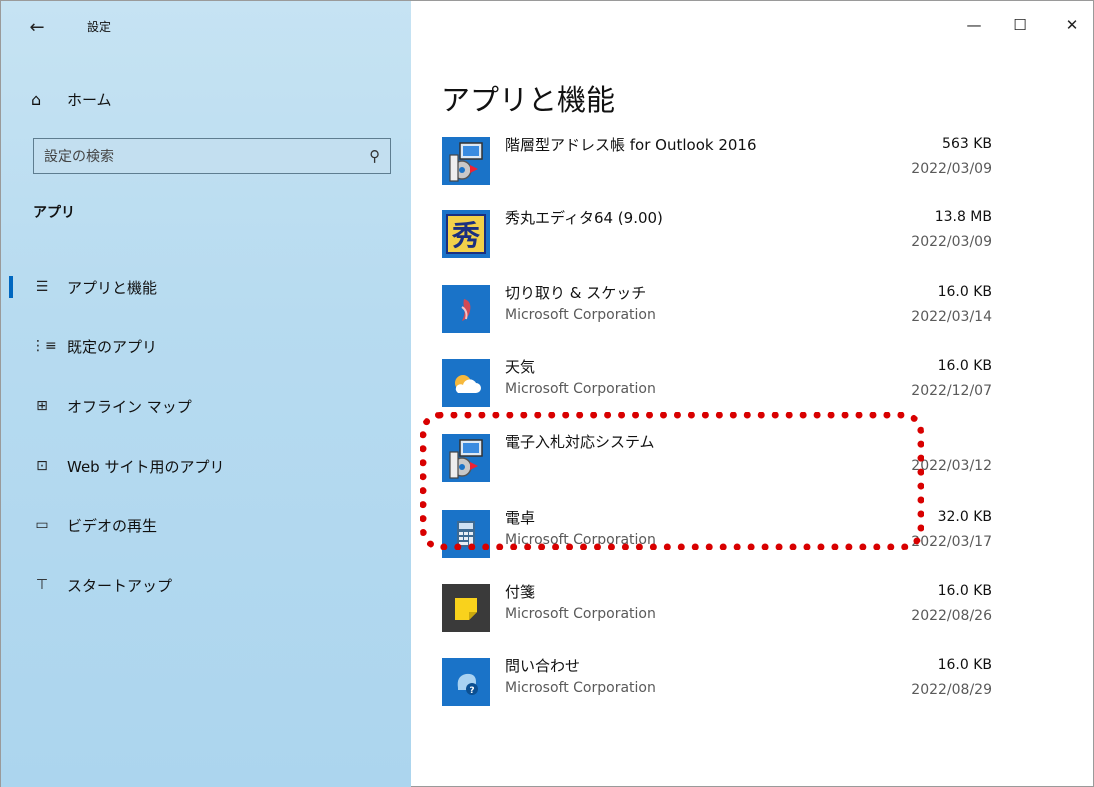  I want to click on sidebar-item-label: アプリと機能, so click(112, 287).